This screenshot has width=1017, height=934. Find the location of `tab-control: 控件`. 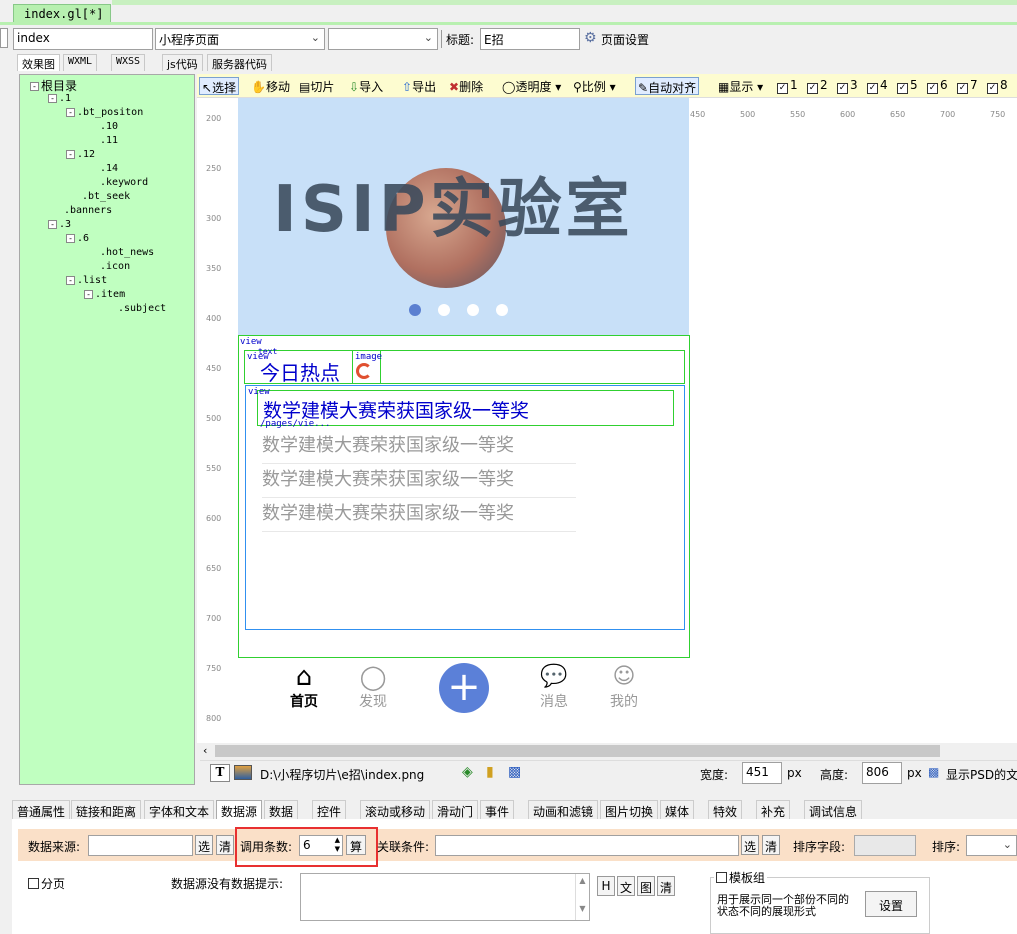

tab-control: 控件 is located at coordinates (329, 809).